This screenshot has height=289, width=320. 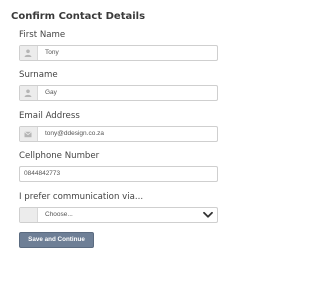 I want to click on form-title: Confirm Contact Details, so click(x=78, y=16).